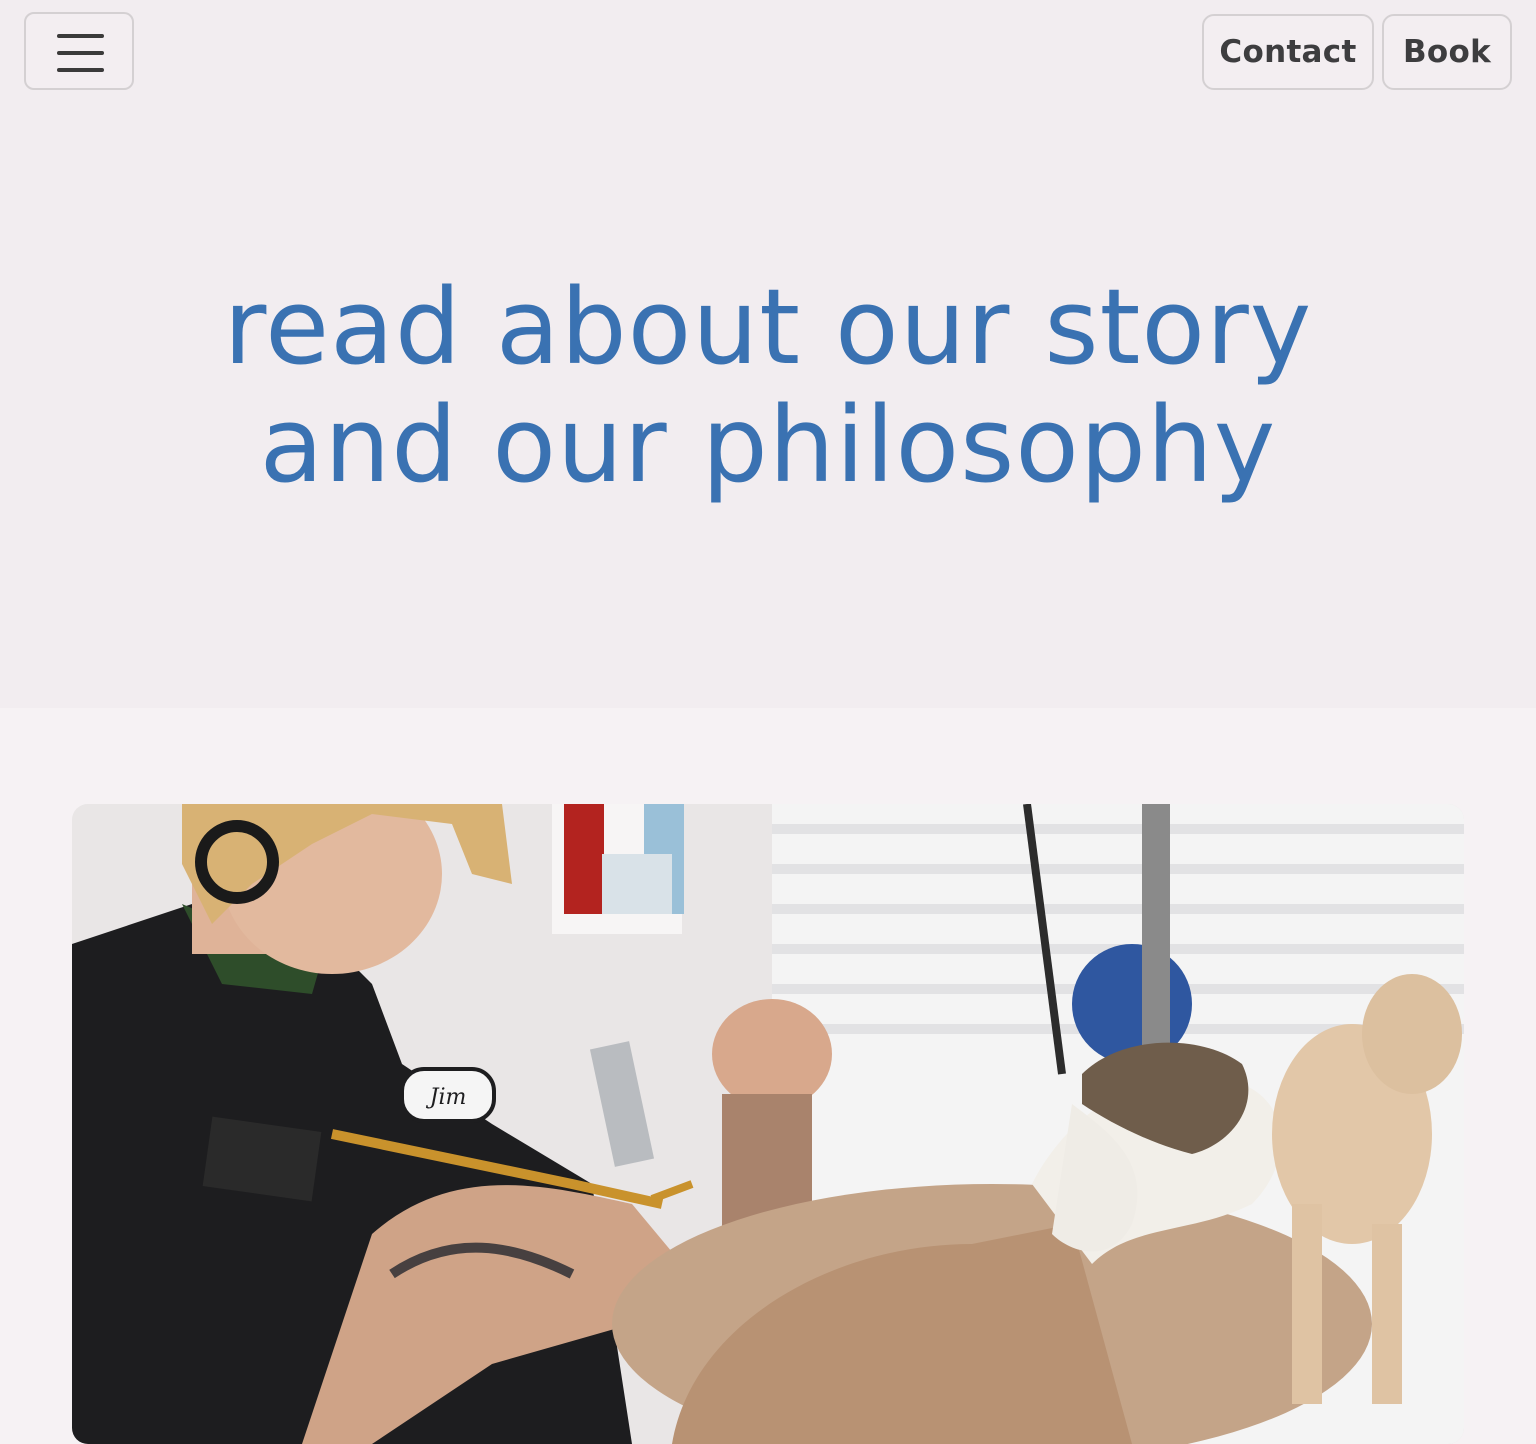  I want to click on hamburger-menu-icon, so click(80, 36).